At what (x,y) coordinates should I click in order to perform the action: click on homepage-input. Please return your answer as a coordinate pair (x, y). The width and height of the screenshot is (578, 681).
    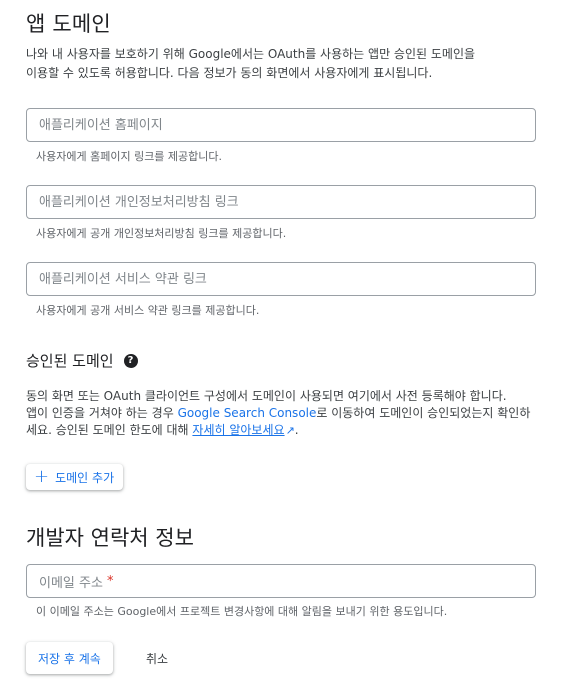
    Looking at the image, I should click on (281, 125).